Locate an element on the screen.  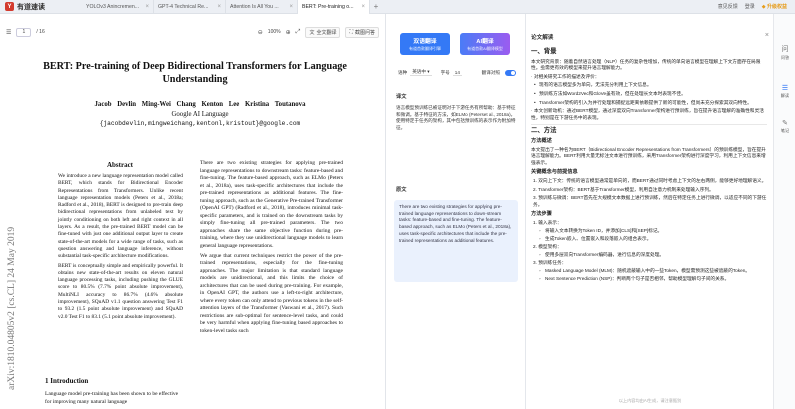
step-heading: 1. 输入表示： is located at coordinates (547, 222).